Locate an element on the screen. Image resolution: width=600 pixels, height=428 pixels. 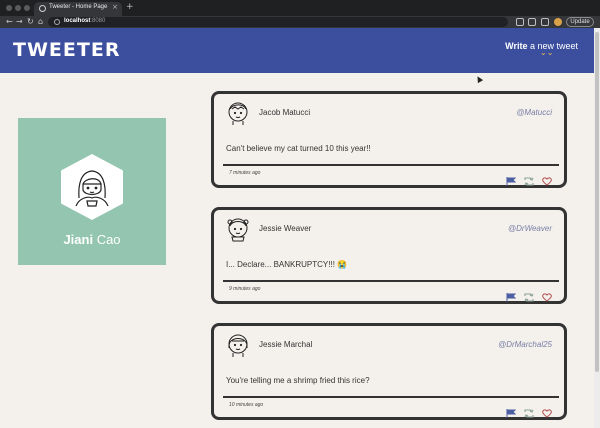
browser-tab: Tweeter - Home Page × is located at coordinates (78, 9).